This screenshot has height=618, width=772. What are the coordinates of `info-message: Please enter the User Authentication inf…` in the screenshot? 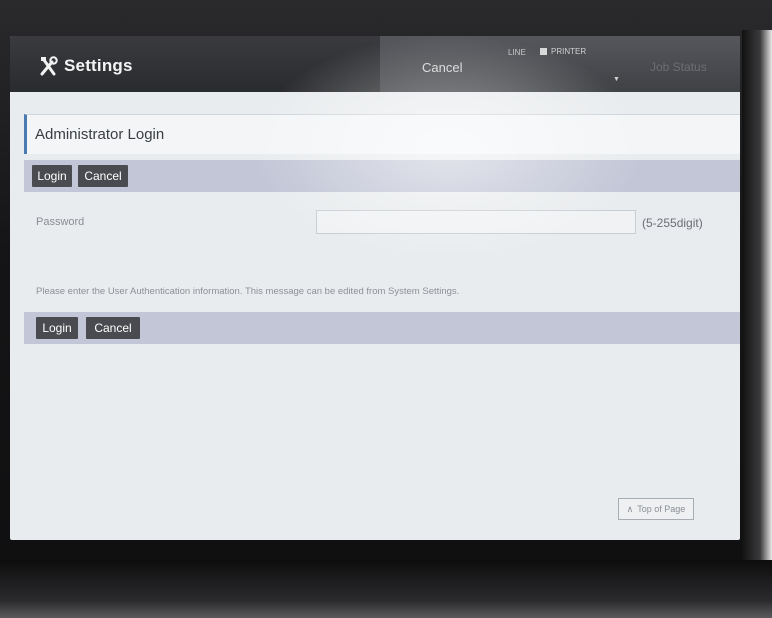 It's located at (248, 291).